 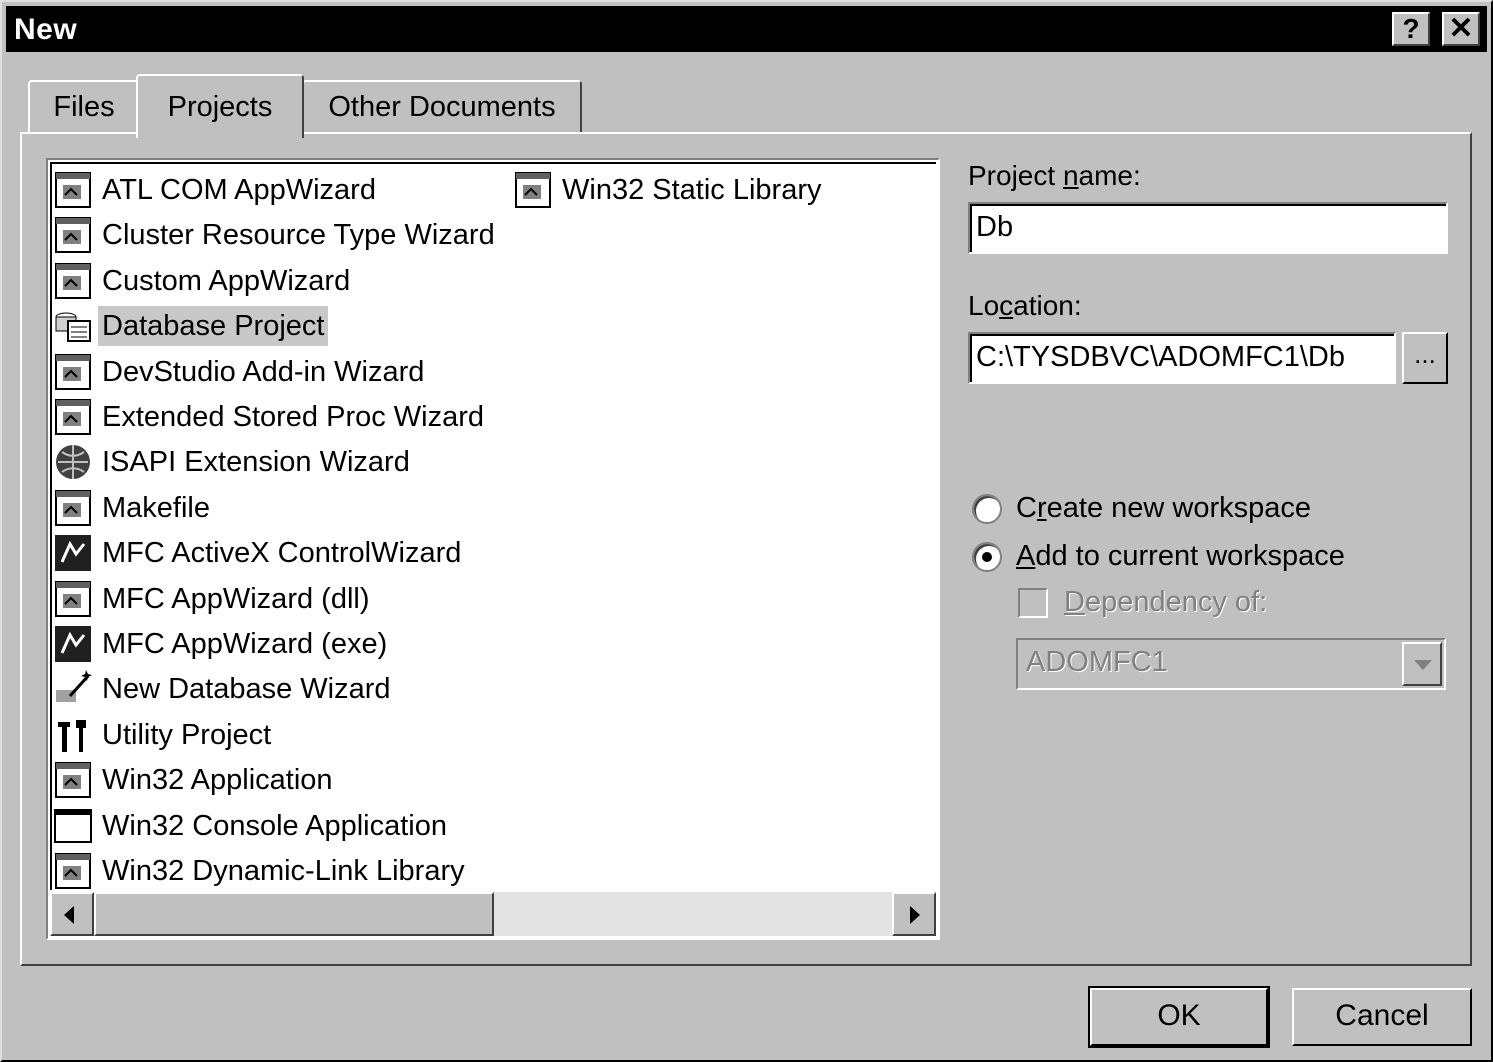 What do you see at coordinates (156, 507) in the screenshot?
I see `list-item-label: Makefile` at bounding box center [156, 507].